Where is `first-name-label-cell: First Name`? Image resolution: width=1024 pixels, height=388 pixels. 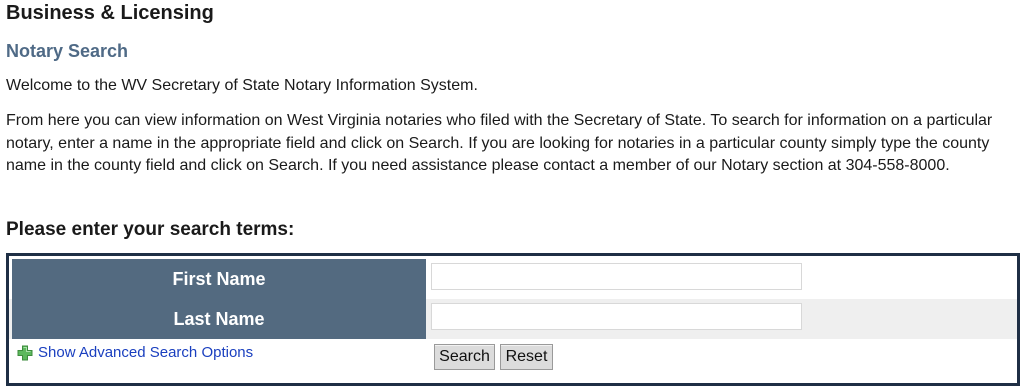
first-name-label-cell: First Name is located at coordinates (219, 279).